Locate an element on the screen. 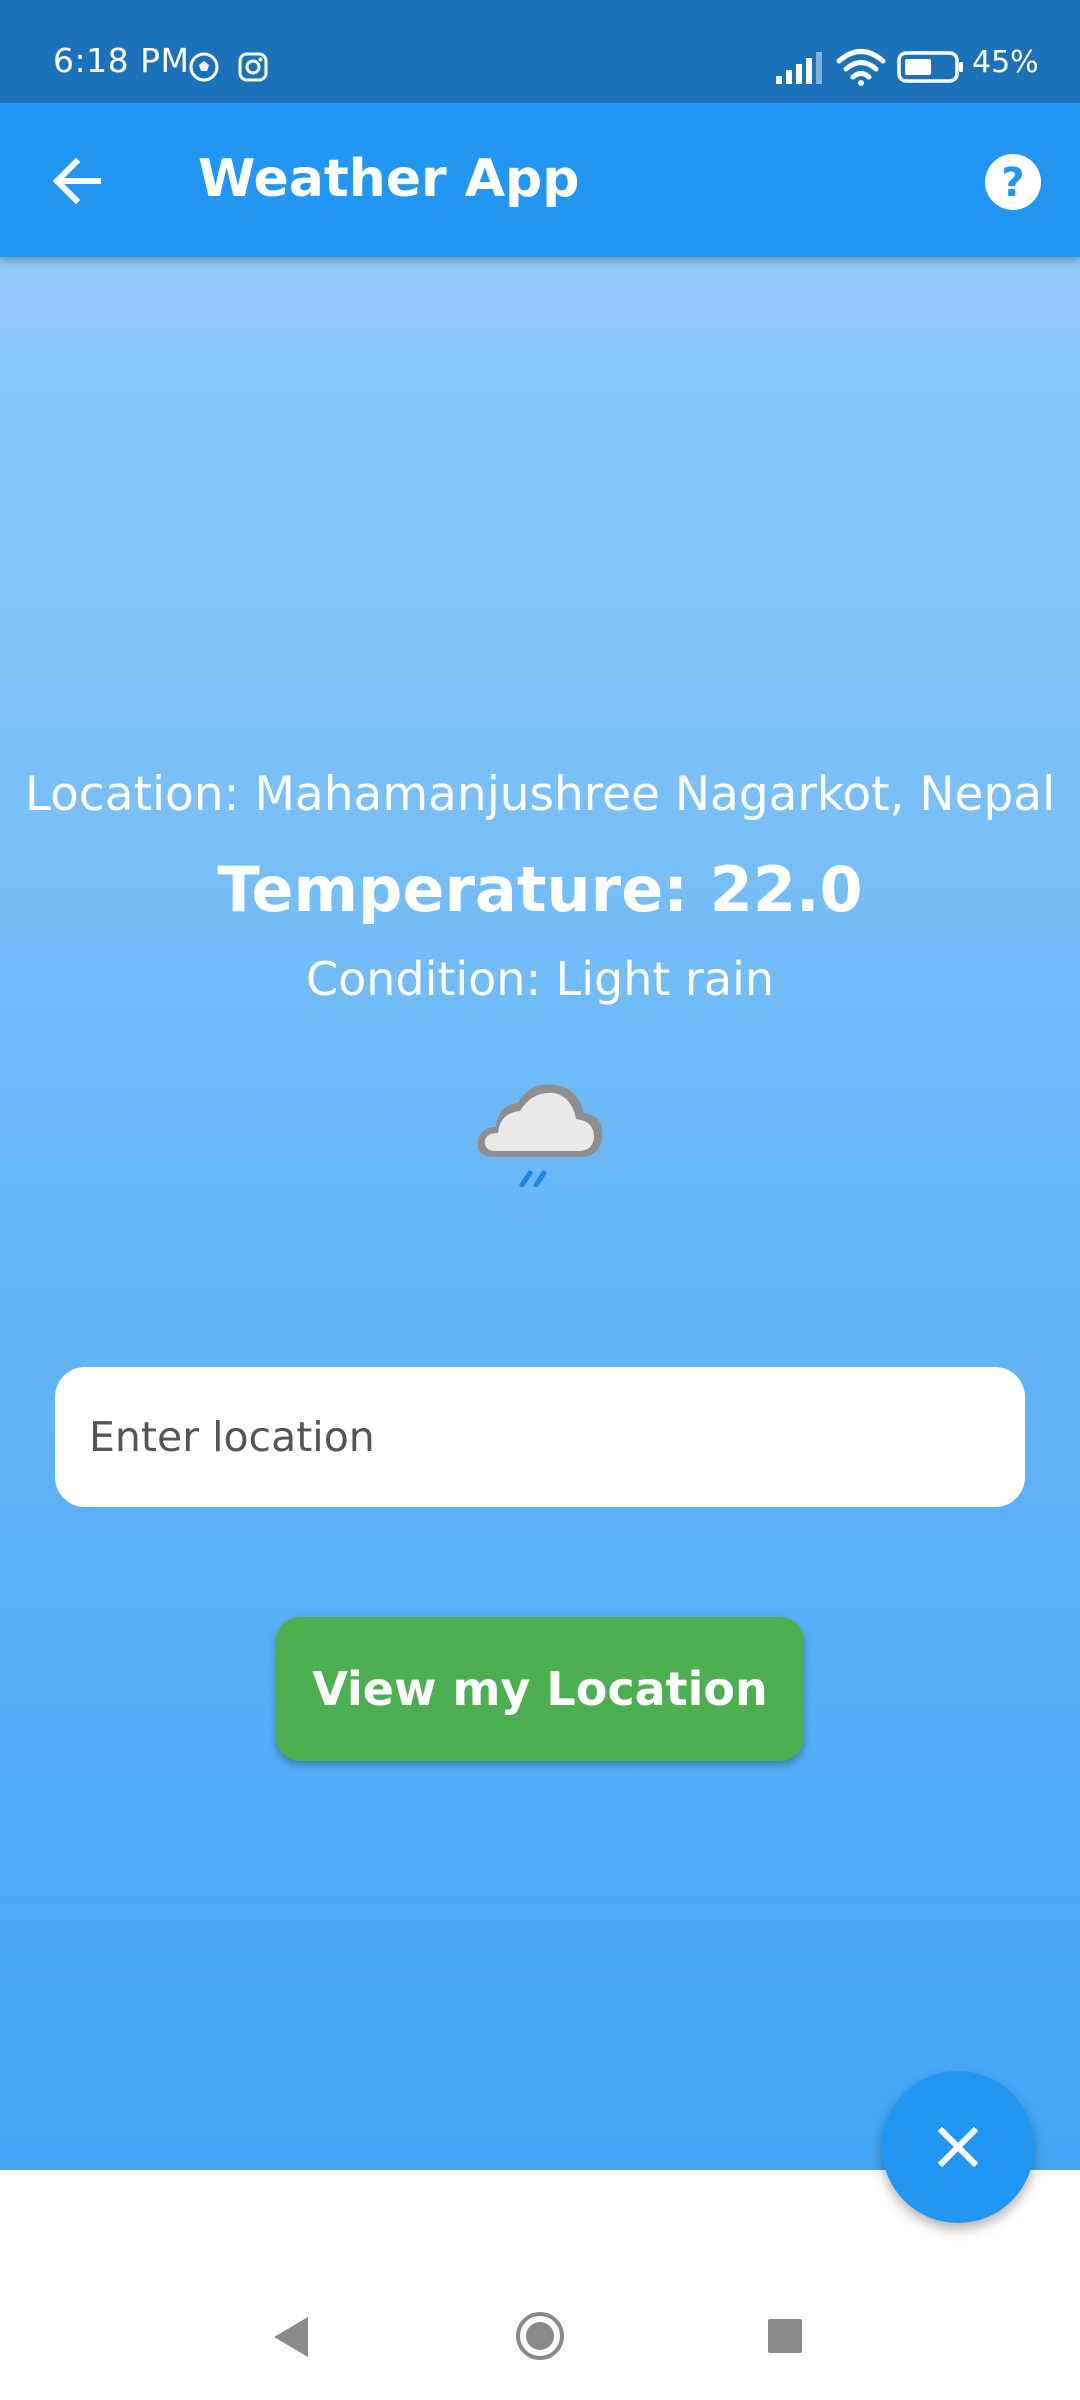  back-triangle-icon is located at coordinates (290, 2337).